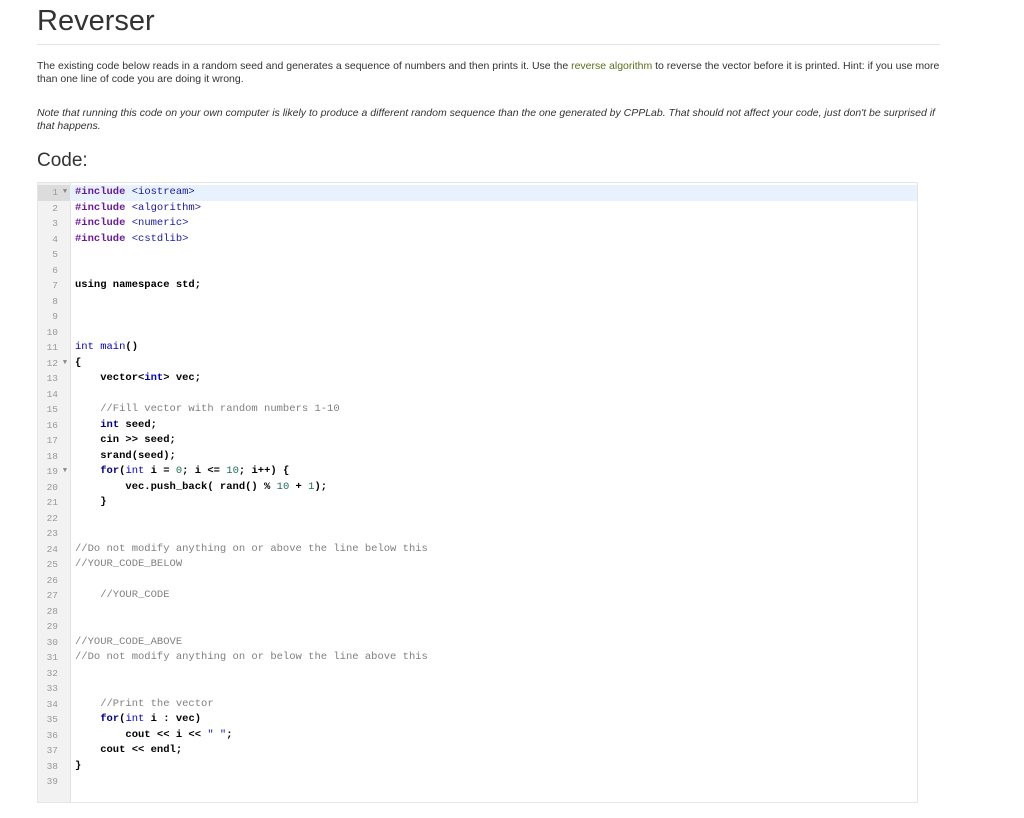 This screenshot has width=1024, height=818. What do you see at coordinates (477, 689) in the screenshot?
I see `code-line: 33` at bounding box center [477, 689].